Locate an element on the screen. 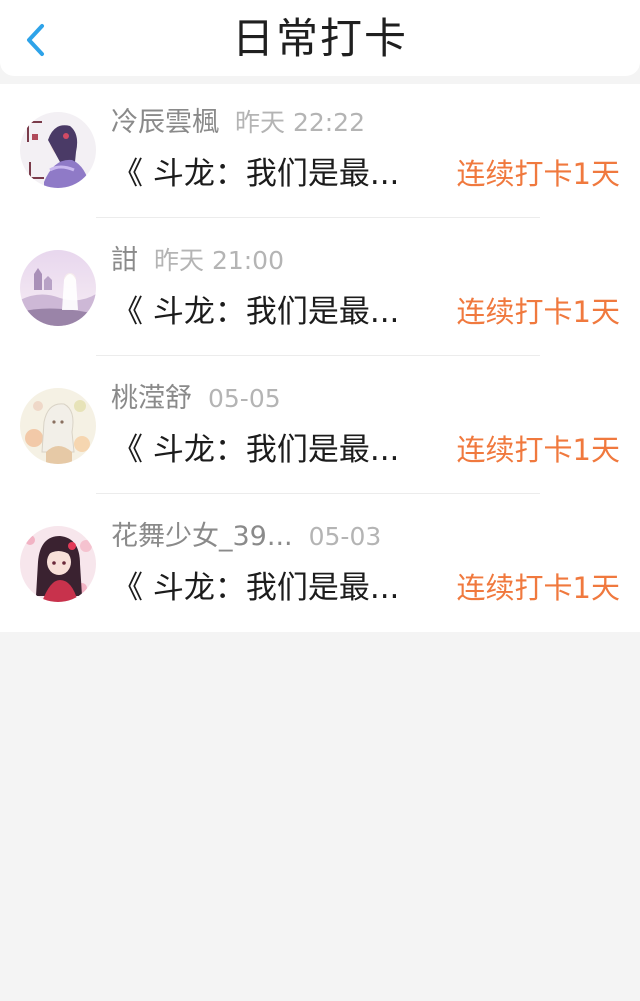  post-time: 05-05 is located at coordinates (244, 398).